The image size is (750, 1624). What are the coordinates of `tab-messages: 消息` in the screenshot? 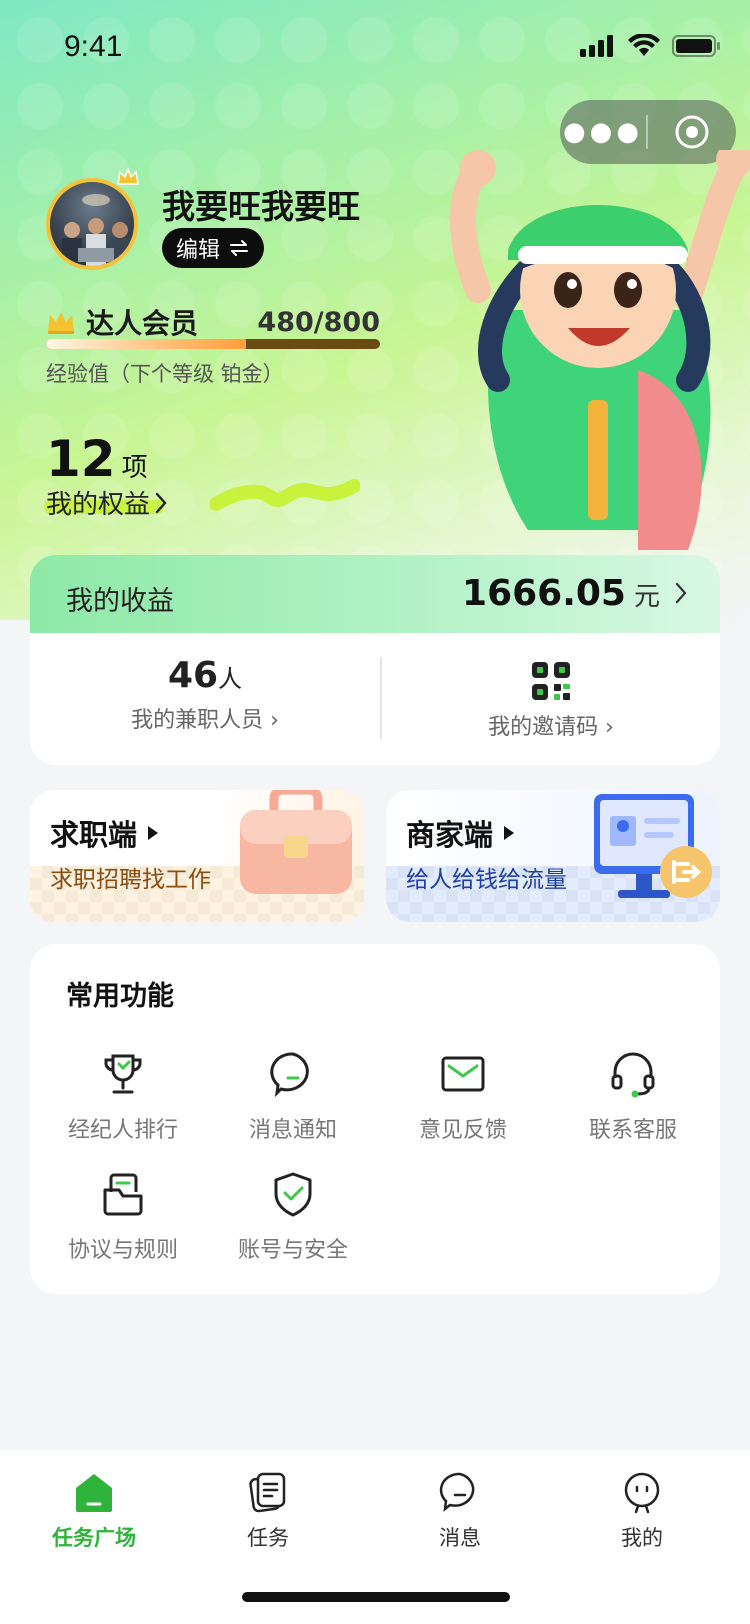 It's located at (460, 1510).